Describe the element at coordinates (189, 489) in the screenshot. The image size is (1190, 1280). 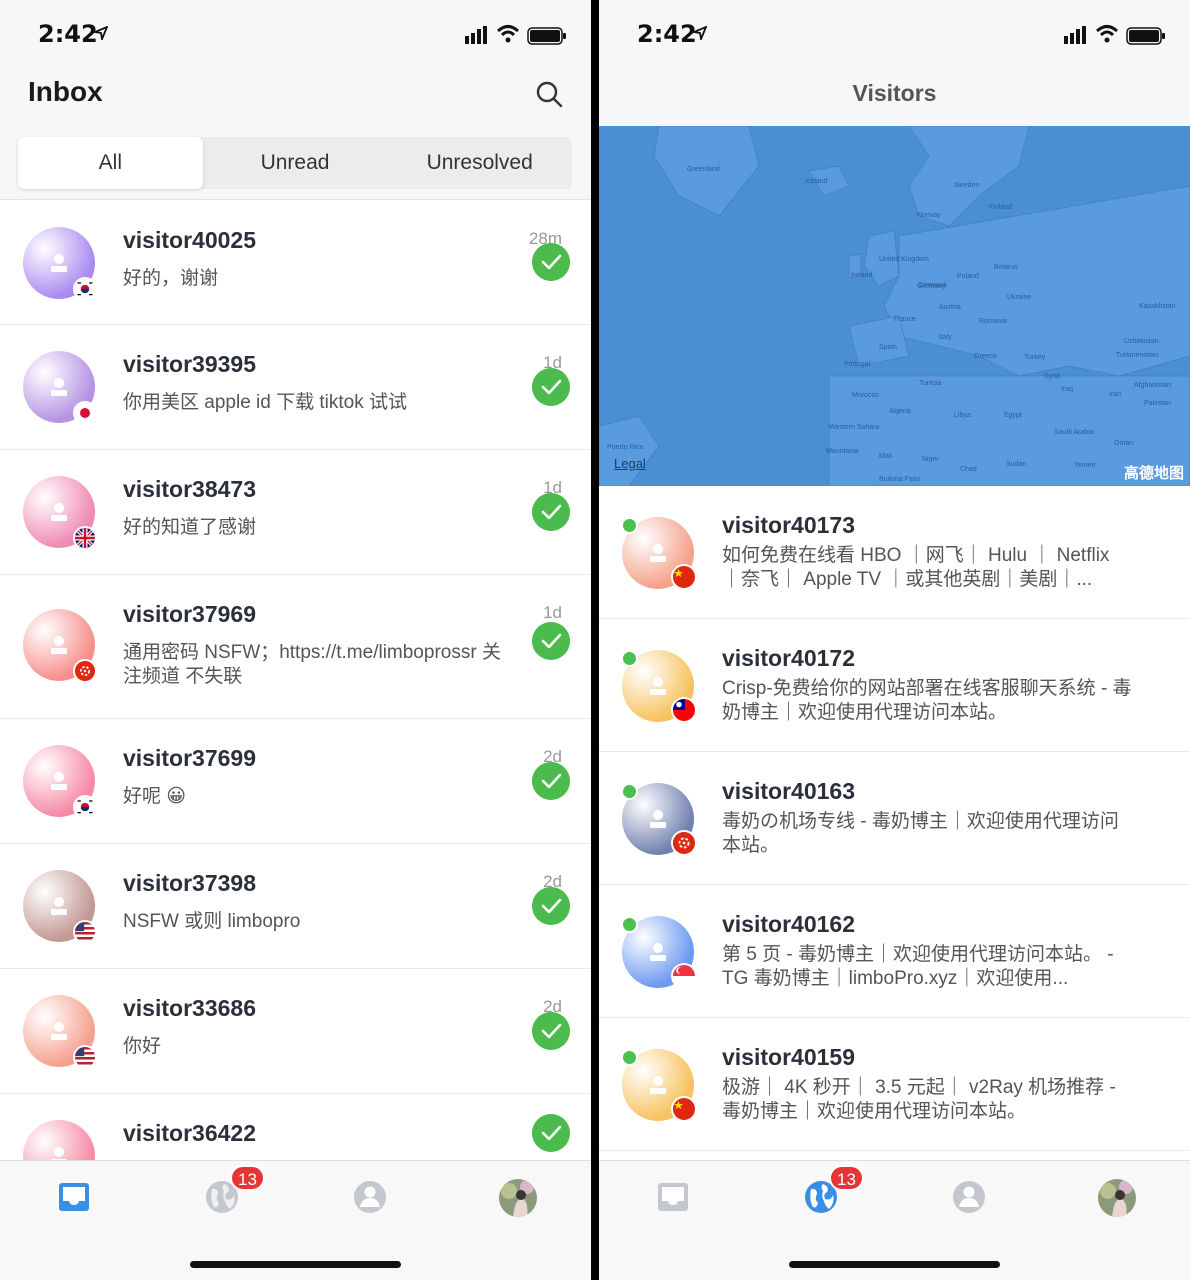
I see `visitor-name: visitor38473` at that location.